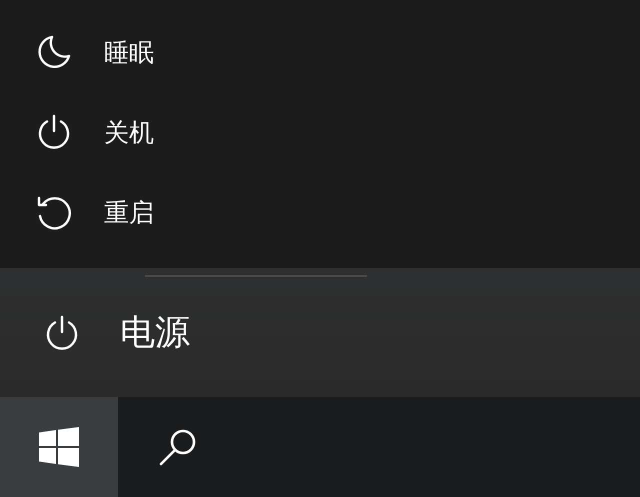  Describe the element at coordinates (178, 447) in the screenshot. I see `search-icon` at that location.